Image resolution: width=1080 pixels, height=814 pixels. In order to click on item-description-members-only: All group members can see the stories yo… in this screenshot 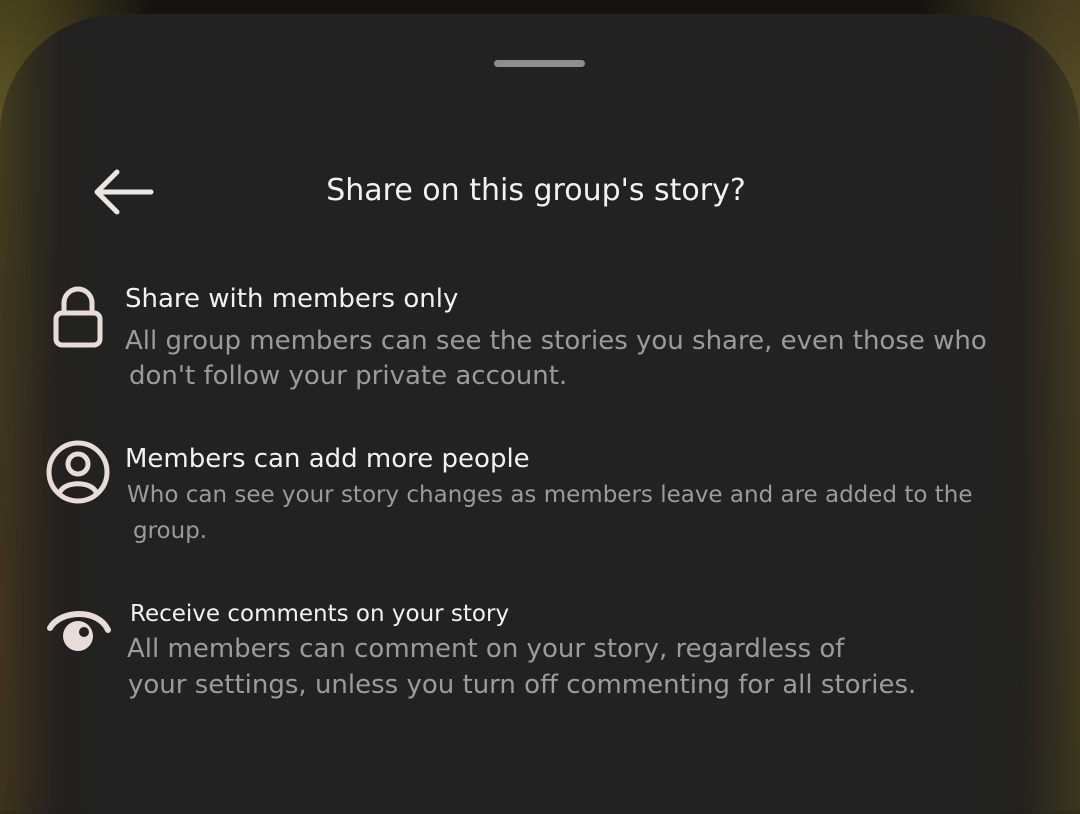, I will do `click(556, 341)`.